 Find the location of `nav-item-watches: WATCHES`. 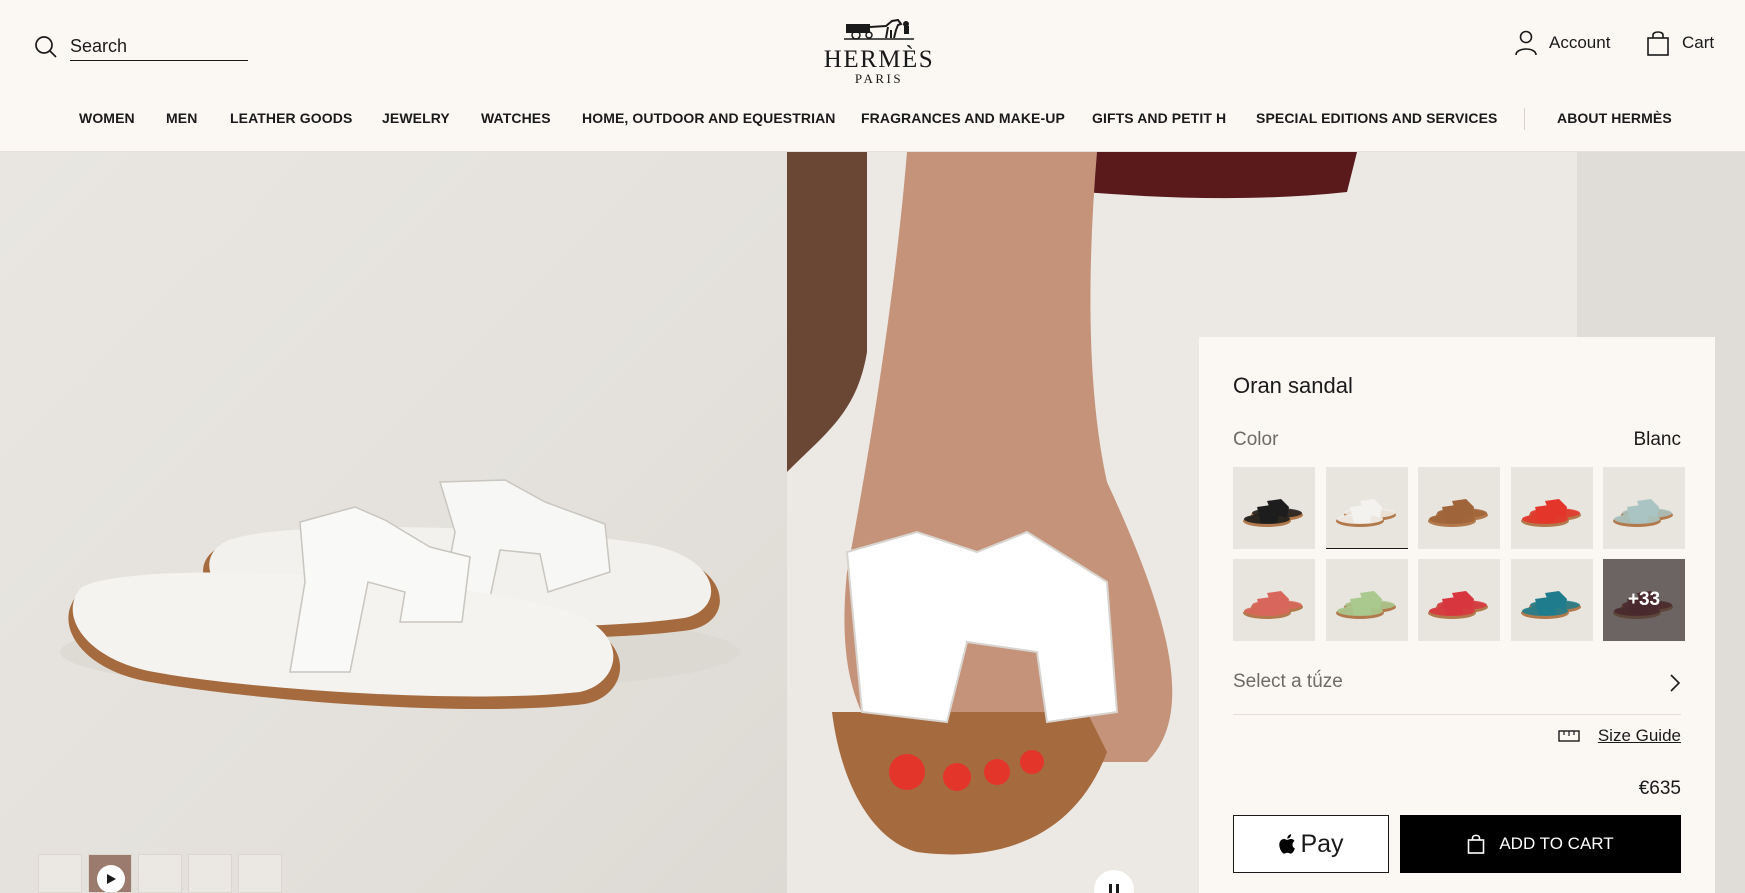

nav-item-watches: WATCHES is located at coordinates (516, 118).